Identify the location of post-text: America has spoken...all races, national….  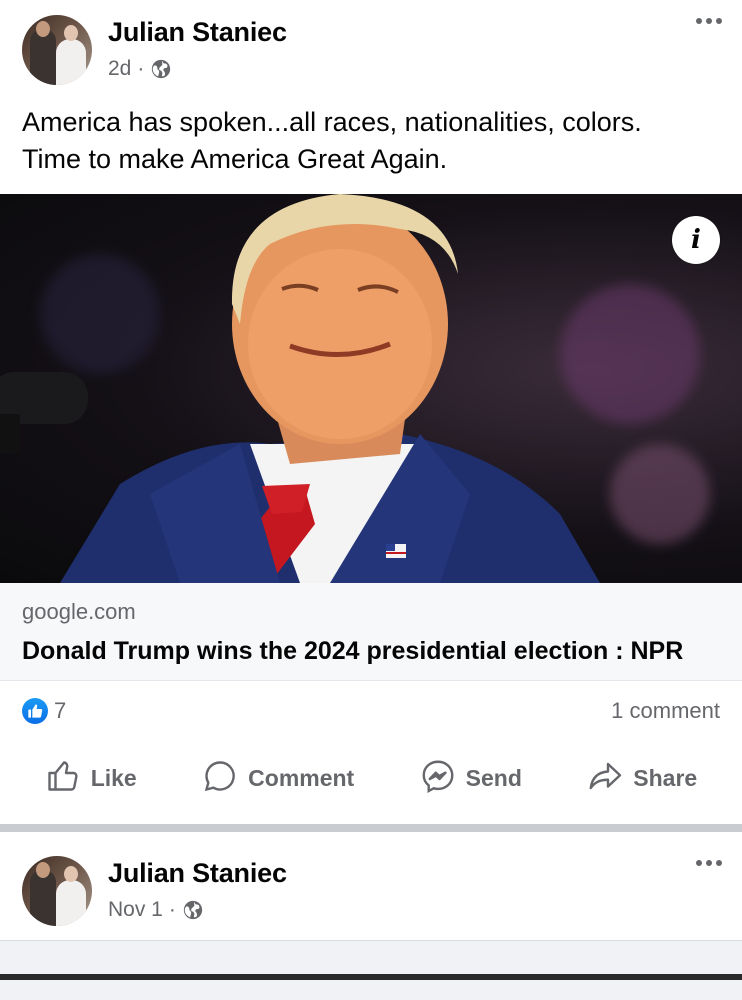
(371, 149).